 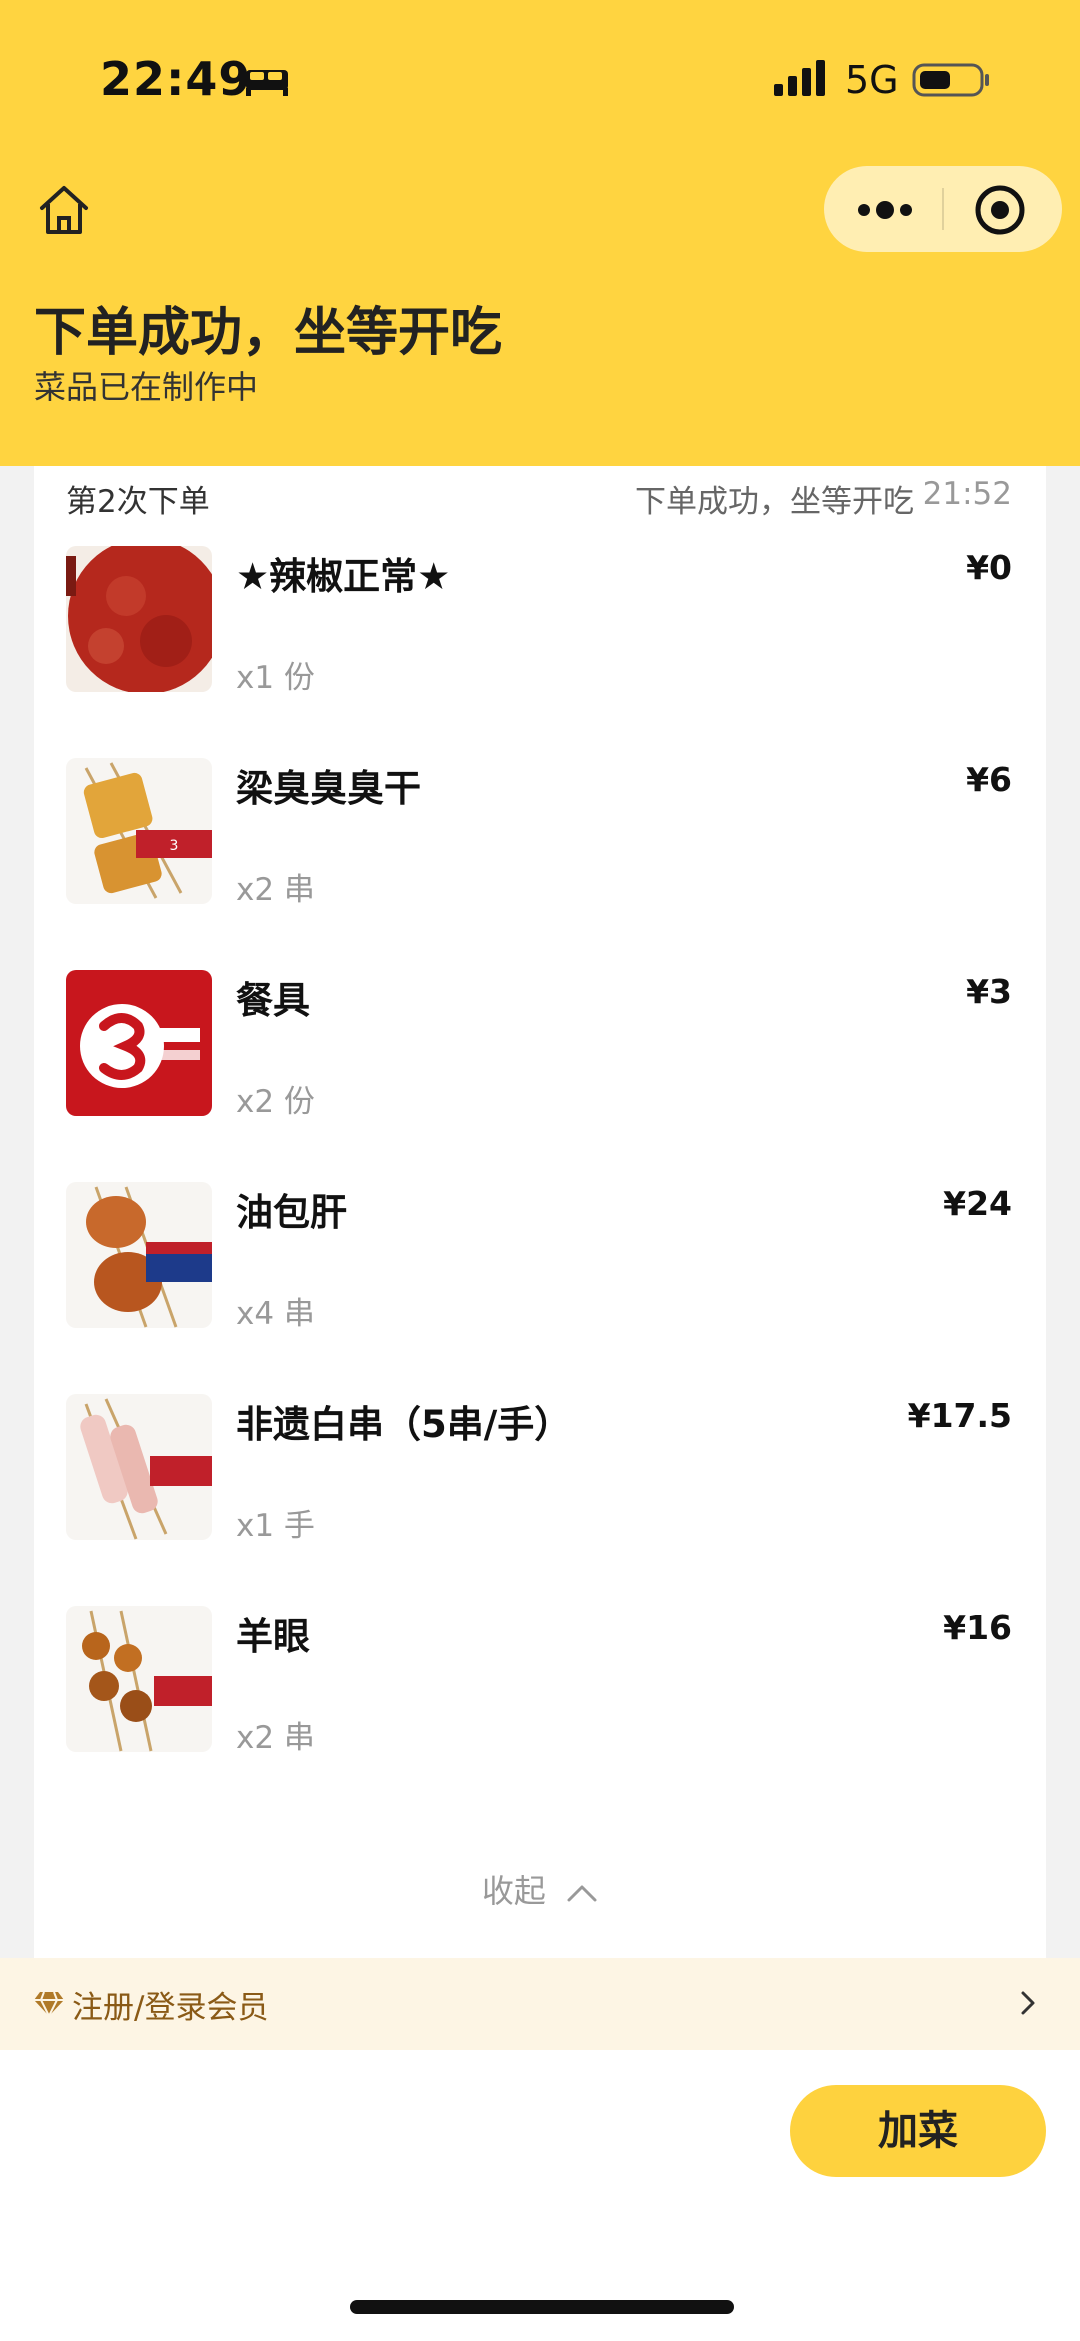 What do you see at coordinates (540, 2004) in the screenshot?
I see `member-banner: 注册/登录会员` at bounding box center [540, 2004].